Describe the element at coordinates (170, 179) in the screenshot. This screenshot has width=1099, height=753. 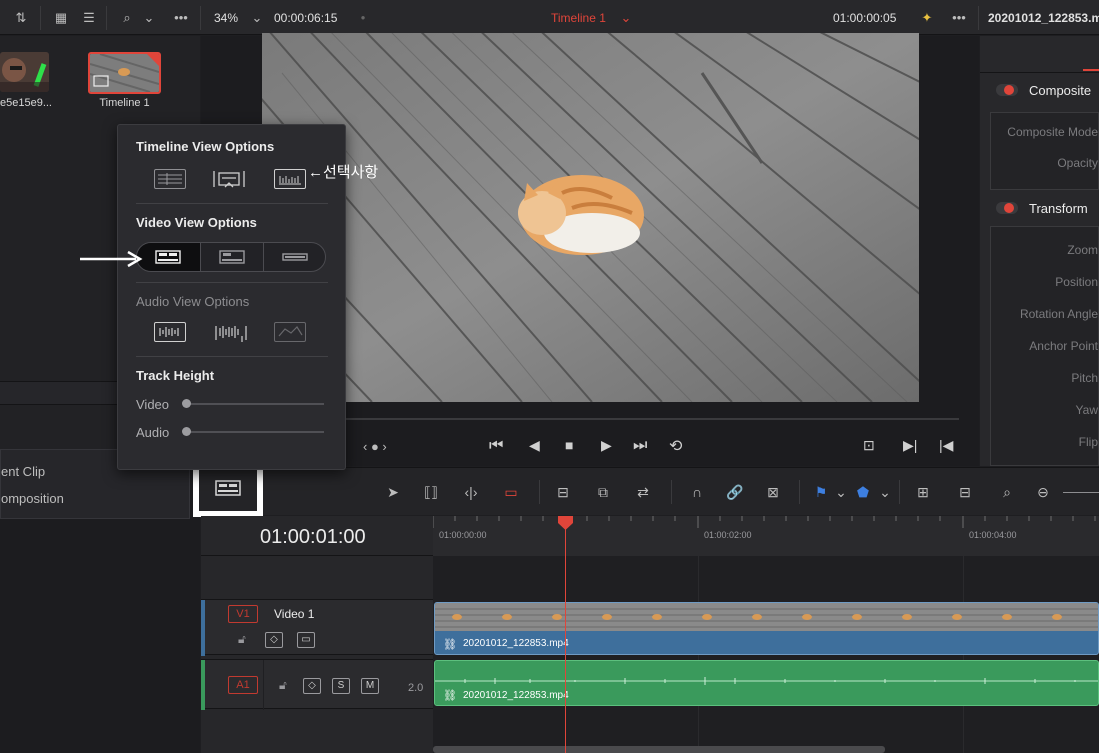
I see `stacked-timelines-icon` at that location.